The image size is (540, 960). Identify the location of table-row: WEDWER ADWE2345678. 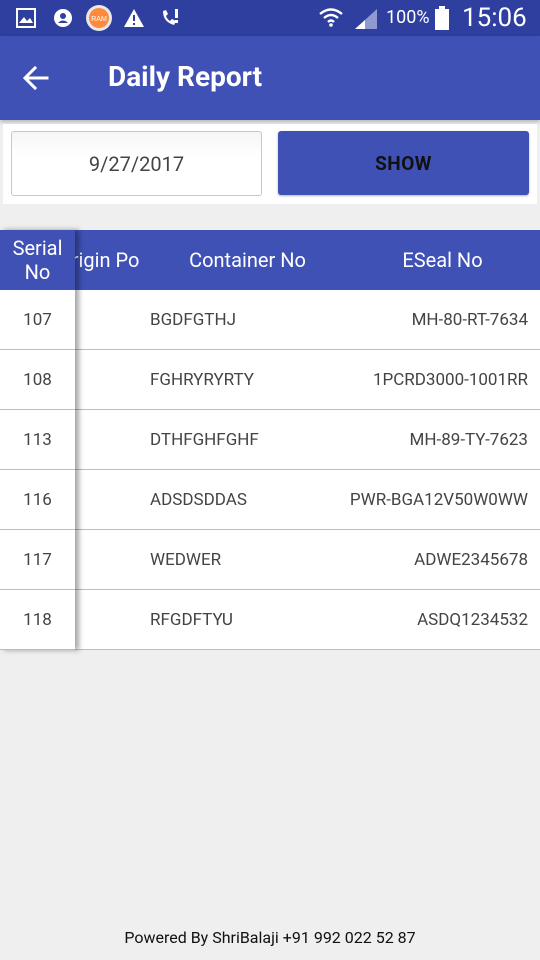
(270, 560).